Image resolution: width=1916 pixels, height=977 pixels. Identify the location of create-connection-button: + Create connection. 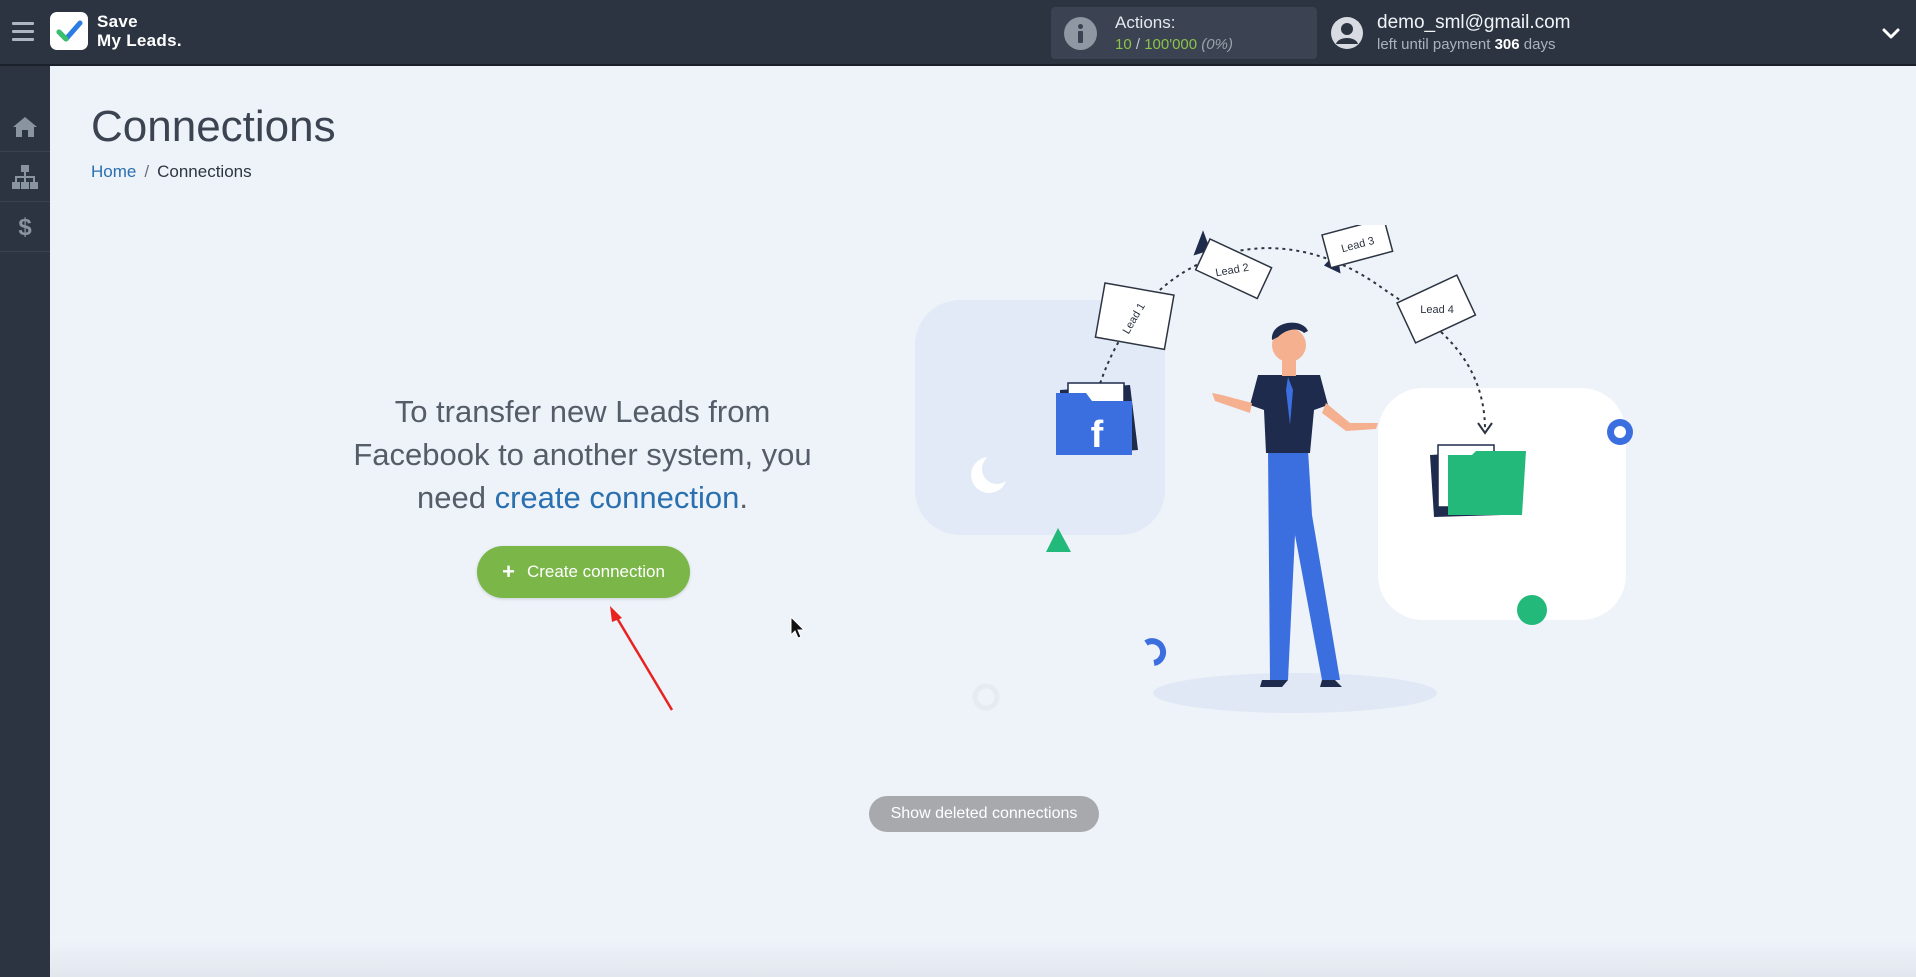
(583, 572).